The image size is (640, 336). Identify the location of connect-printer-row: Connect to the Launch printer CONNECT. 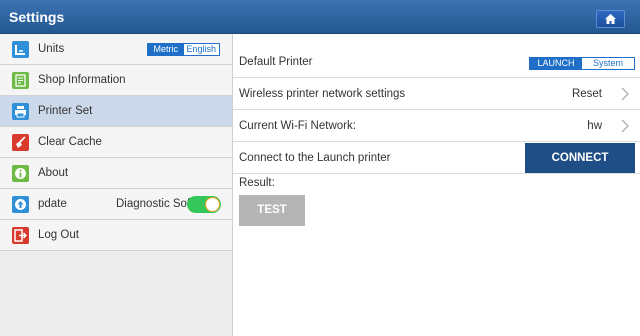
(436, 158).